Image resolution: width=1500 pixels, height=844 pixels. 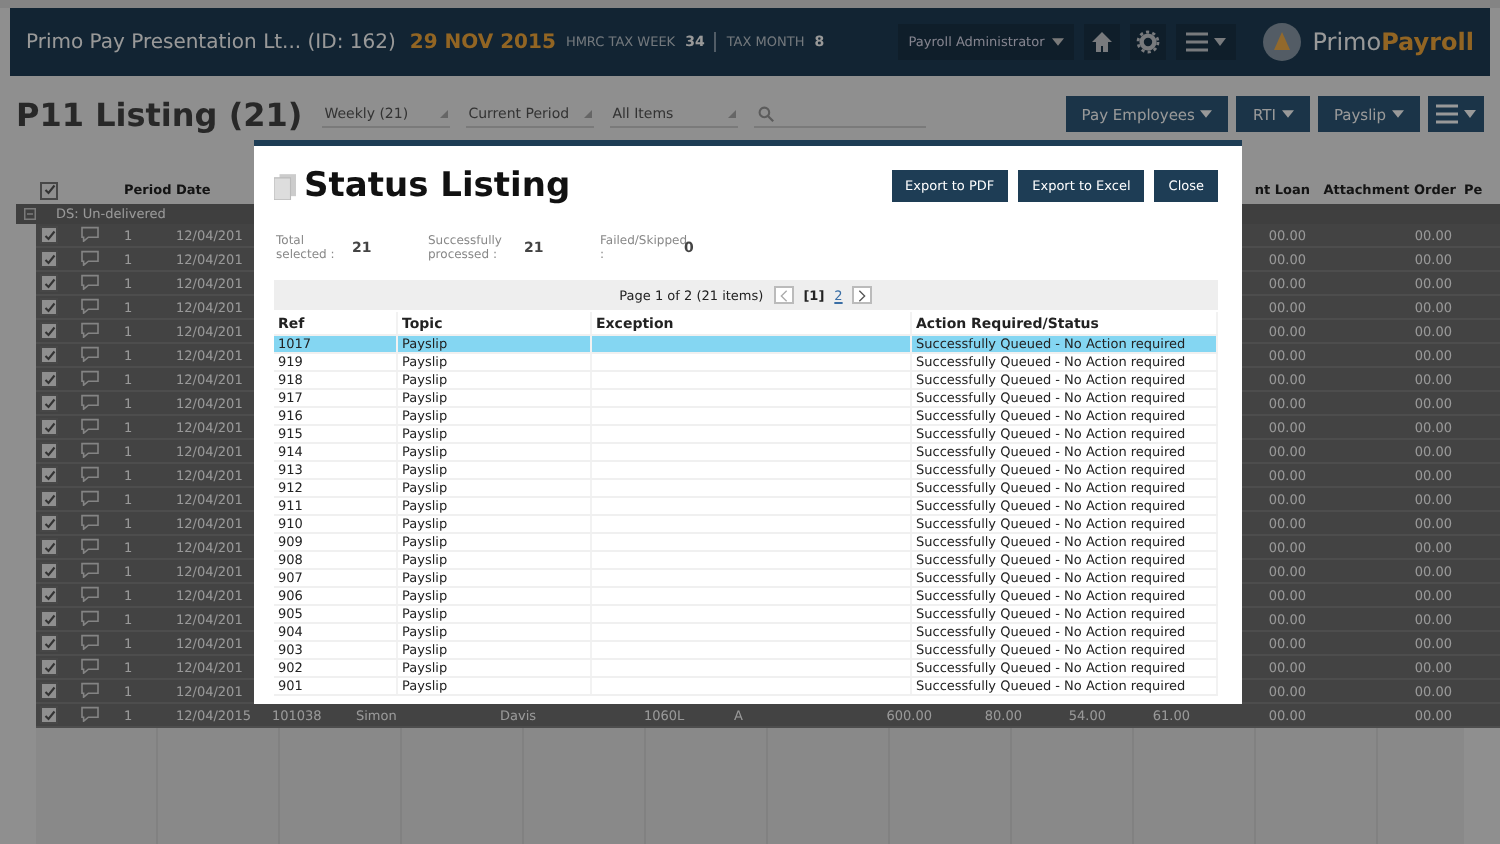 What do you see at coordinates (285, 186) in the screenshot?
I see `document-icon` at bounding box center [285, 186].